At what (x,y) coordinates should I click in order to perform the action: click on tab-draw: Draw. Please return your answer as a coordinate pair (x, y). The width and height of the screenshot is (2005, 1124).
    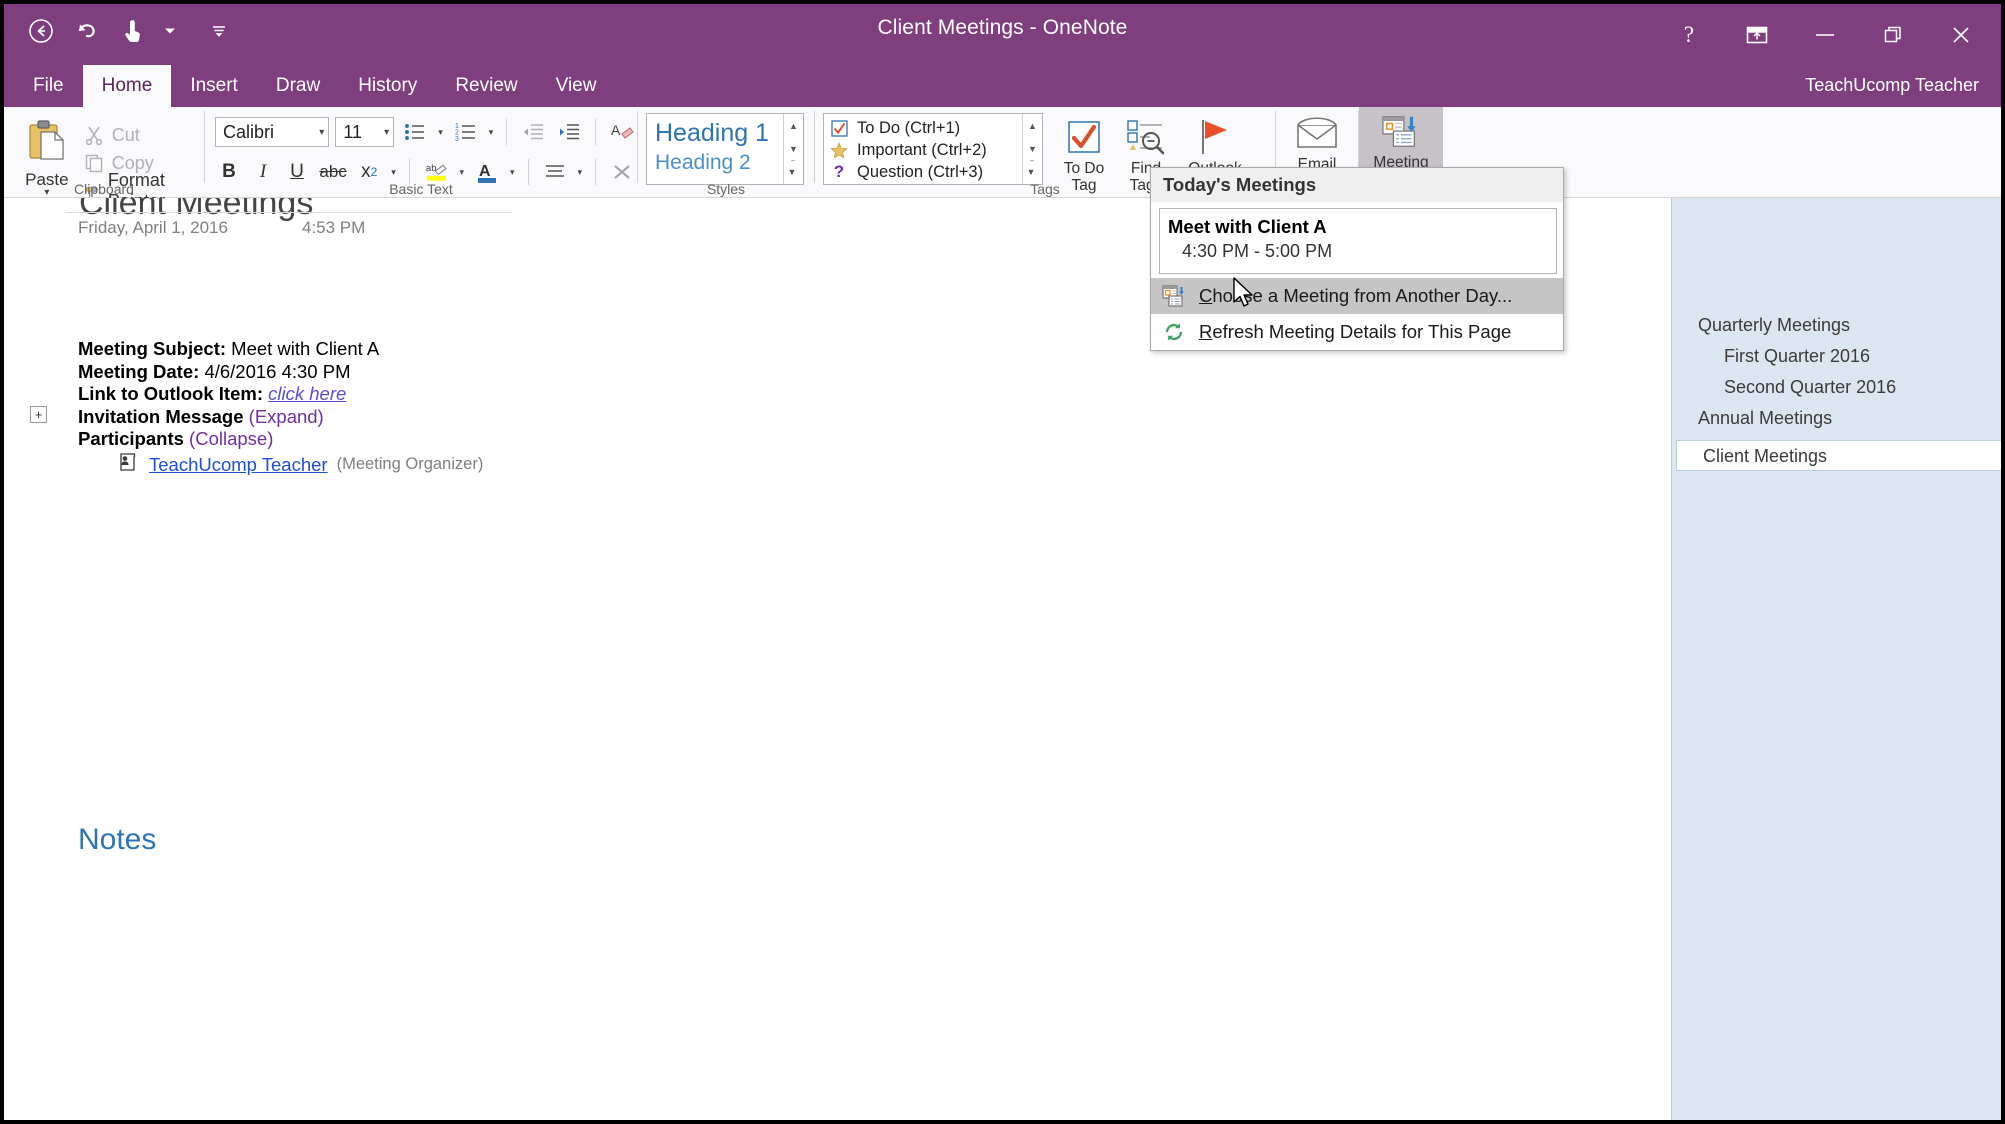
    Looking at the image, I should click on (298, 86).